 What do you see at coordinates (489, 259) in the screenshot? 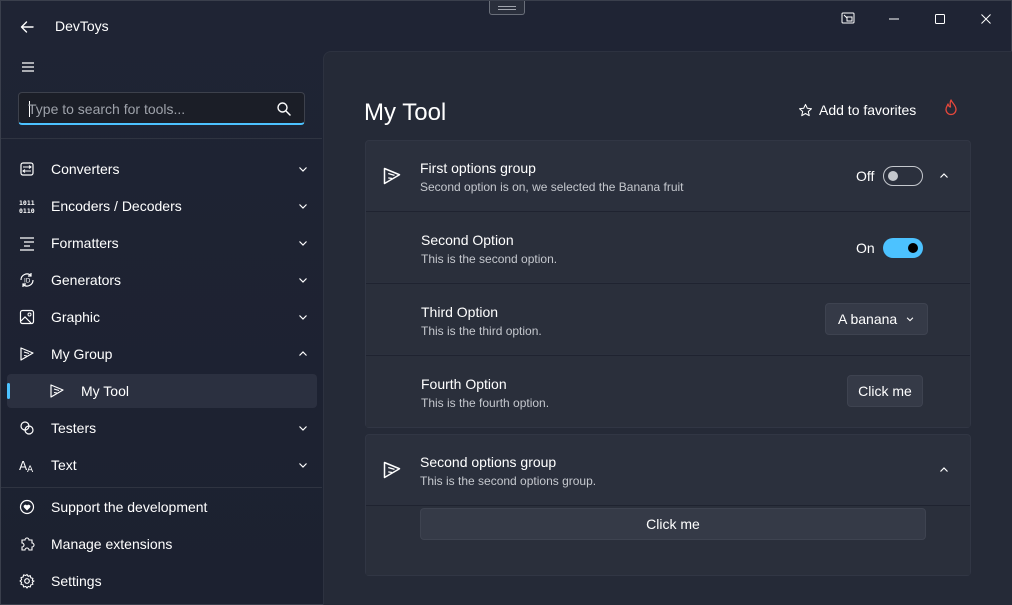
I see `option-description: This is the second option.` at bounding box center [489, 259].